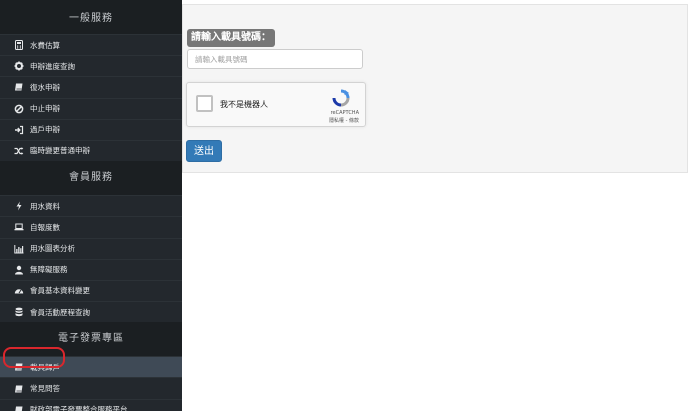 This screenshot has height=411, width=700. I want to click on recaptcha-label: 我不是機器人, so click(244, 104).